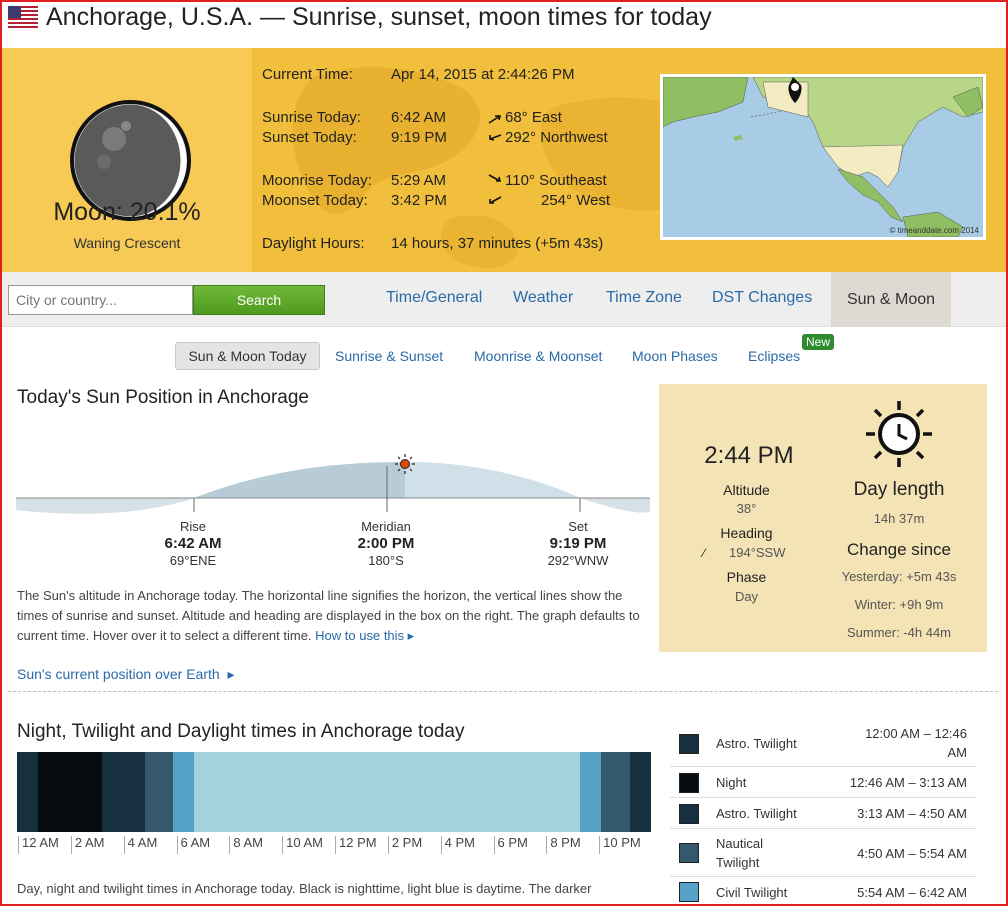  I want to click on legend-row: Nautical Twilight 4:50 AM – 5:54 AM, so click(823, 853).